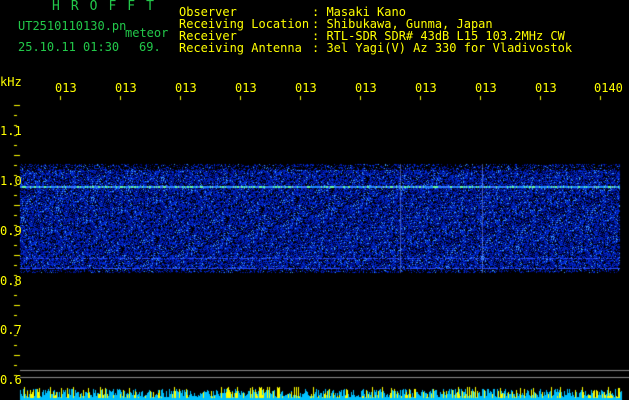  What do you see at coordinates (69, 47) in the screenshot?
I see `datetime-label: 25.10.11 01:30` at bounding box center [69, 47].